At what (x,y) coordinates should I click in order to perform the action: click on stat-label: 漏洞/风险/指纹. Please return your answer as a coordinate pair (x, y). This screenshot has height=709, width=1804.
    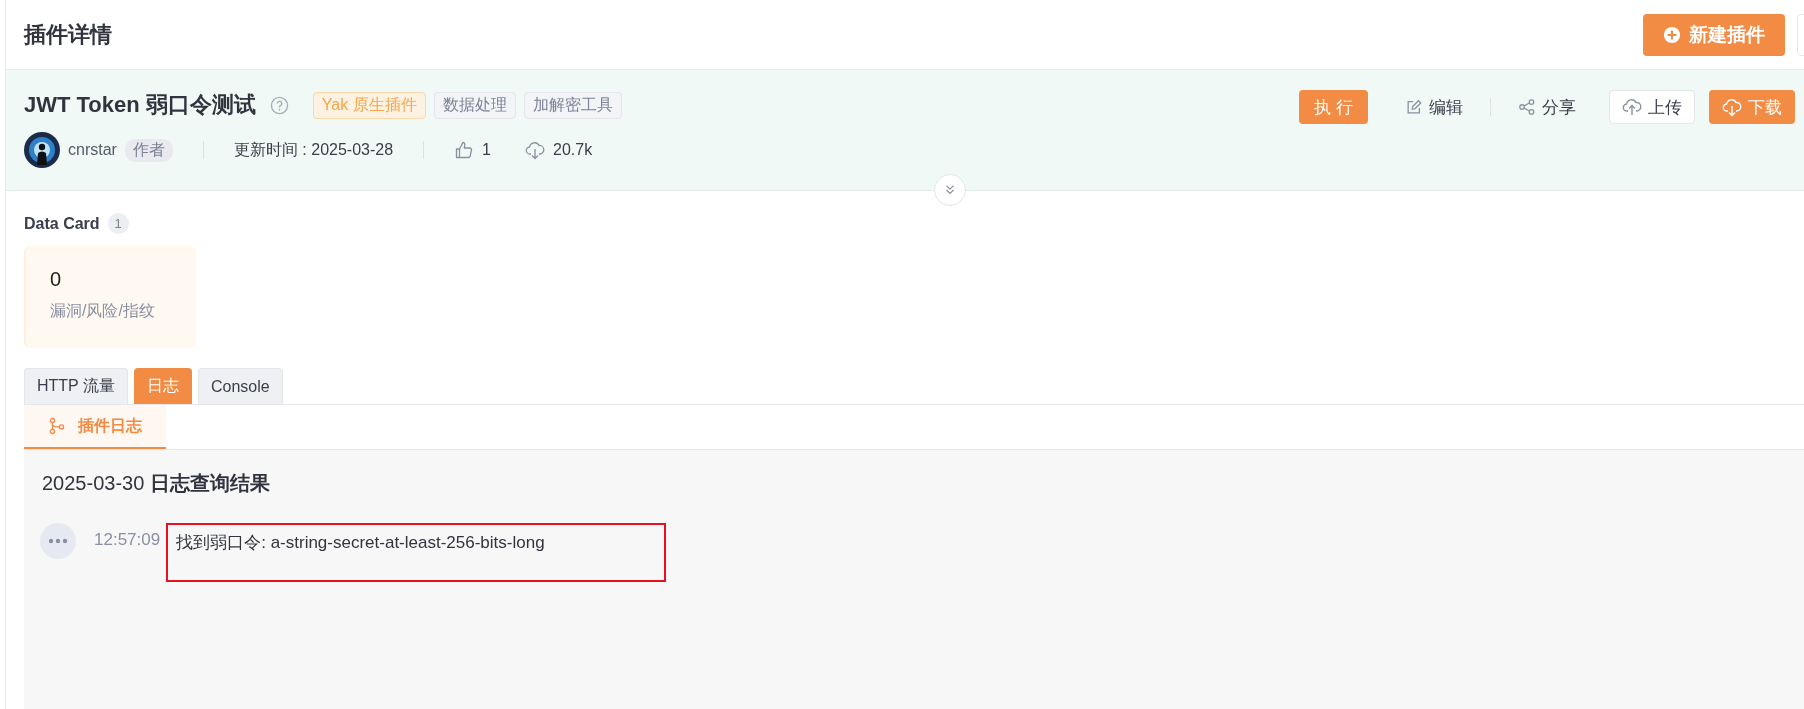
    Looking at the image, I should click on (103, 311).